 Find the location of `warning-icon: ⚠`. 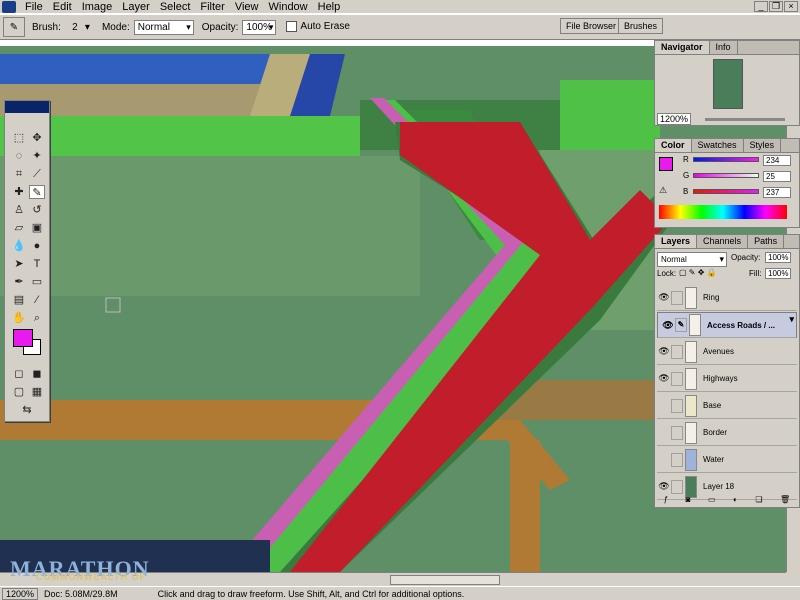

warning-icon: ⚠ is located at coordinates (663, 190).